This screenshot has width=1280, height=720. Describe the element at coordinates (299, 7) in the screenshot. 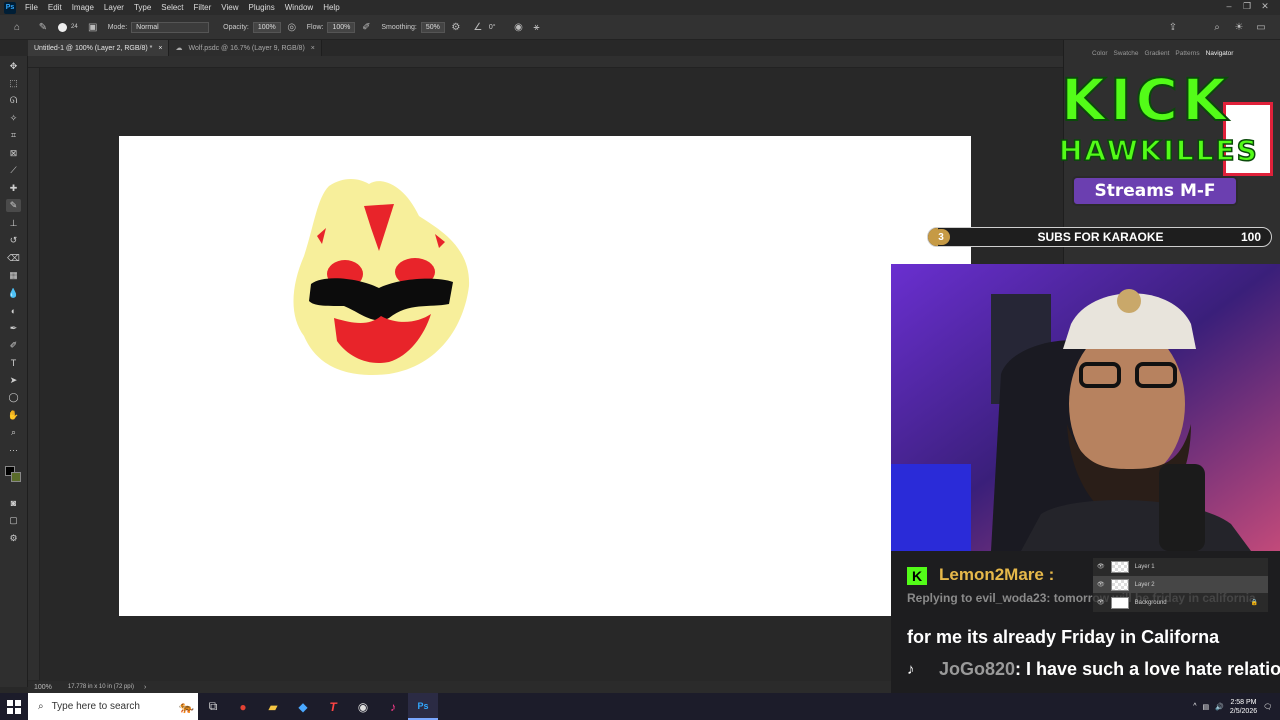

I see `menu-window: Window` at that location.